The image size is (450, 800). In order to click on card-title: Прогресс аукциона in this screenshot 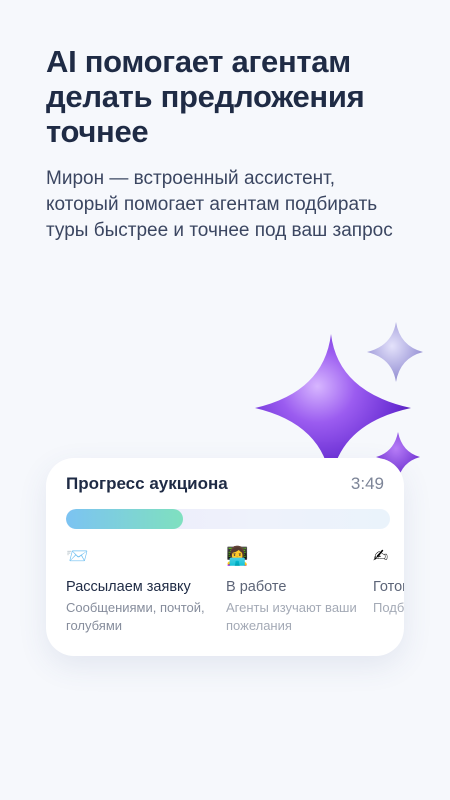, I will do `click(147, 483)`.